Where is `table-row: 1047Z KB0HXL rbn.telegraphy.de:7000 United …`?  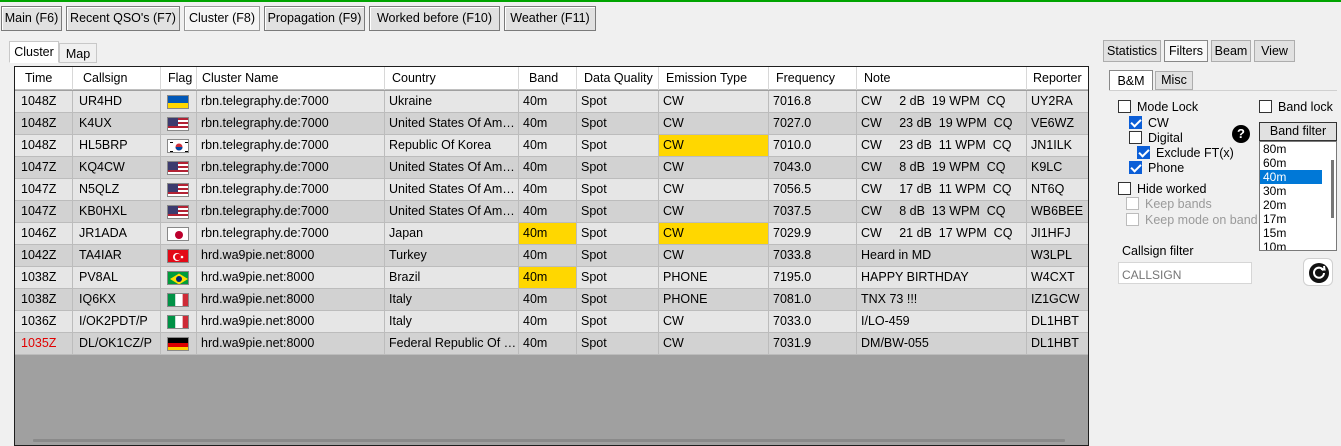
table-row: 1047Z KB0HXL rbn.telegraphy.de:7000 United … is located at coordinates (551, 212).